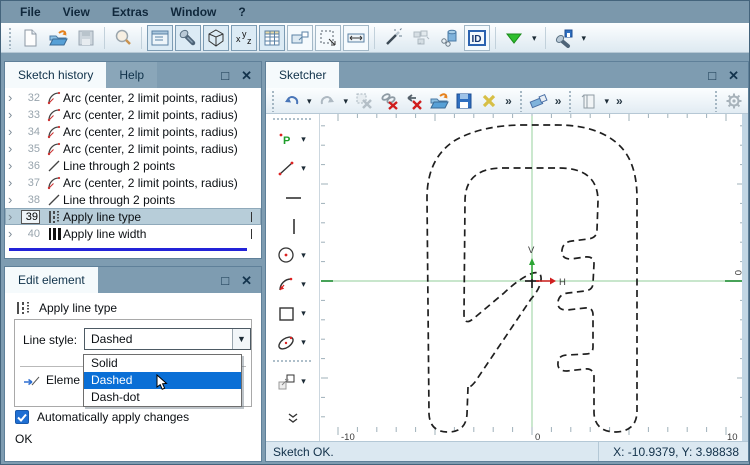  I want to click on combo-dropdown-button: ▼, so click(241, 339).